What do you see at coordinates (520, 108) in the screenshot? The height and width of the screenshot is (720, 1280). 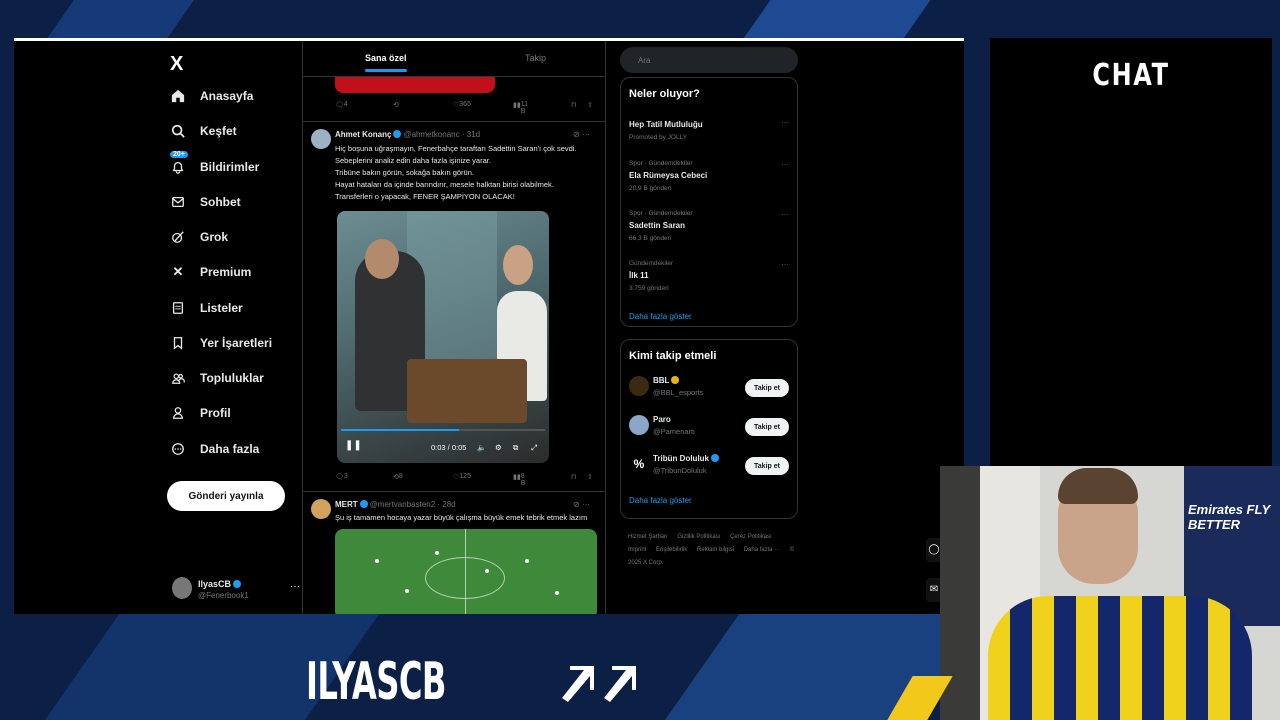 I see `views-button: ▮▮ 11 B` at bounding box center [520, 108].